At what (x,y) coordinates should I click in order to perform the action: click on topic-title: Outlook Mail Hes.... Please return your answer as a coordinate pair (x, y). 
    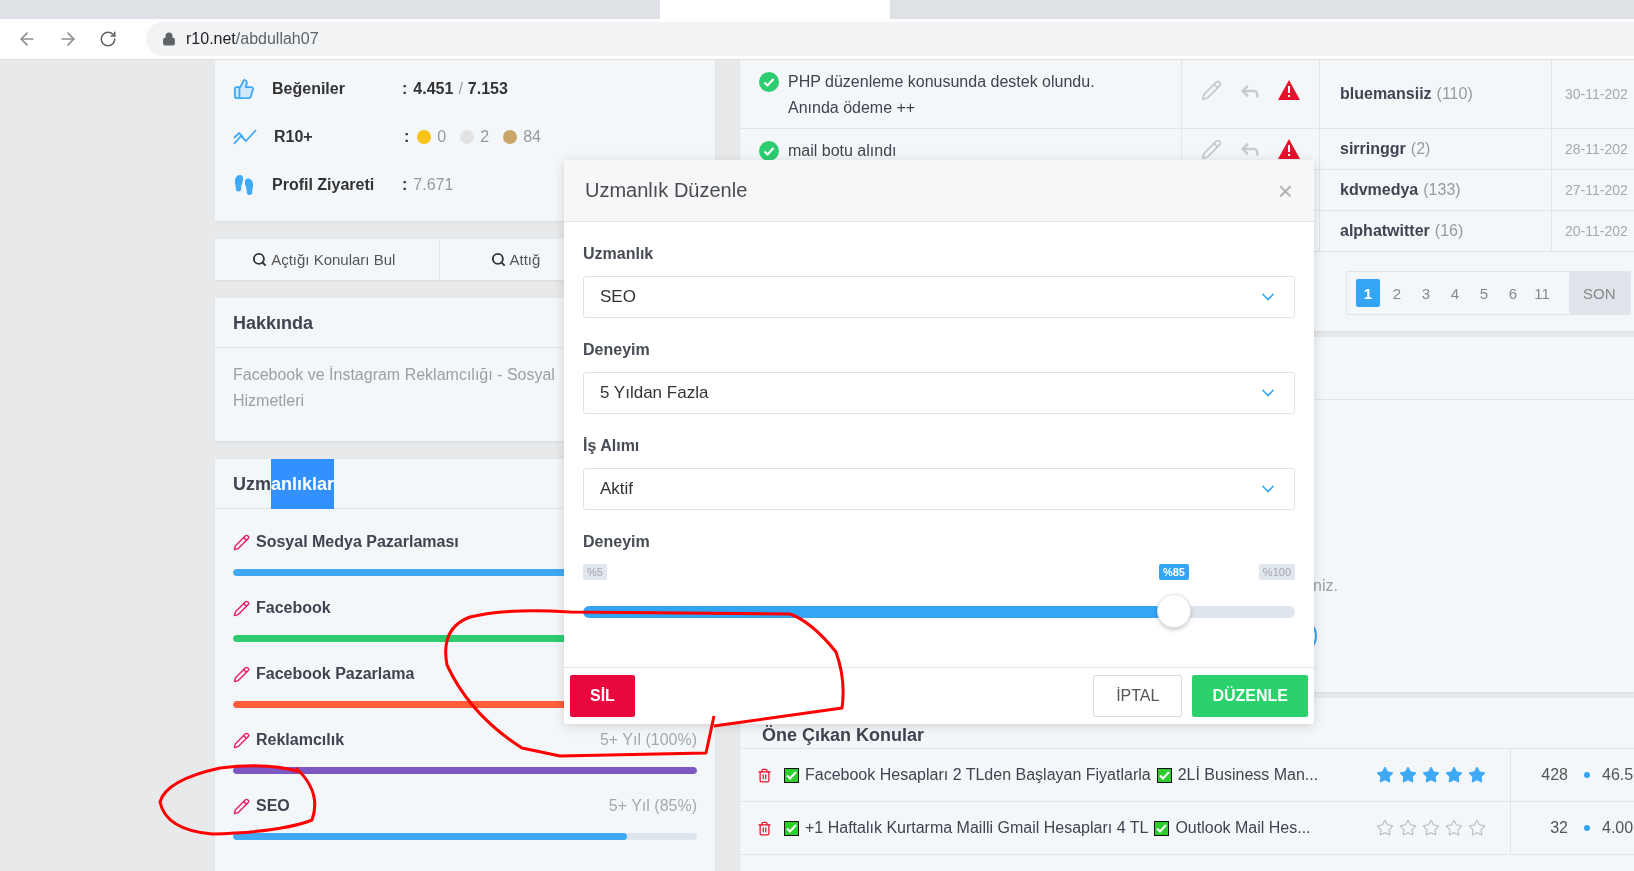
    Looking at the image, I should click on (1243, 828).